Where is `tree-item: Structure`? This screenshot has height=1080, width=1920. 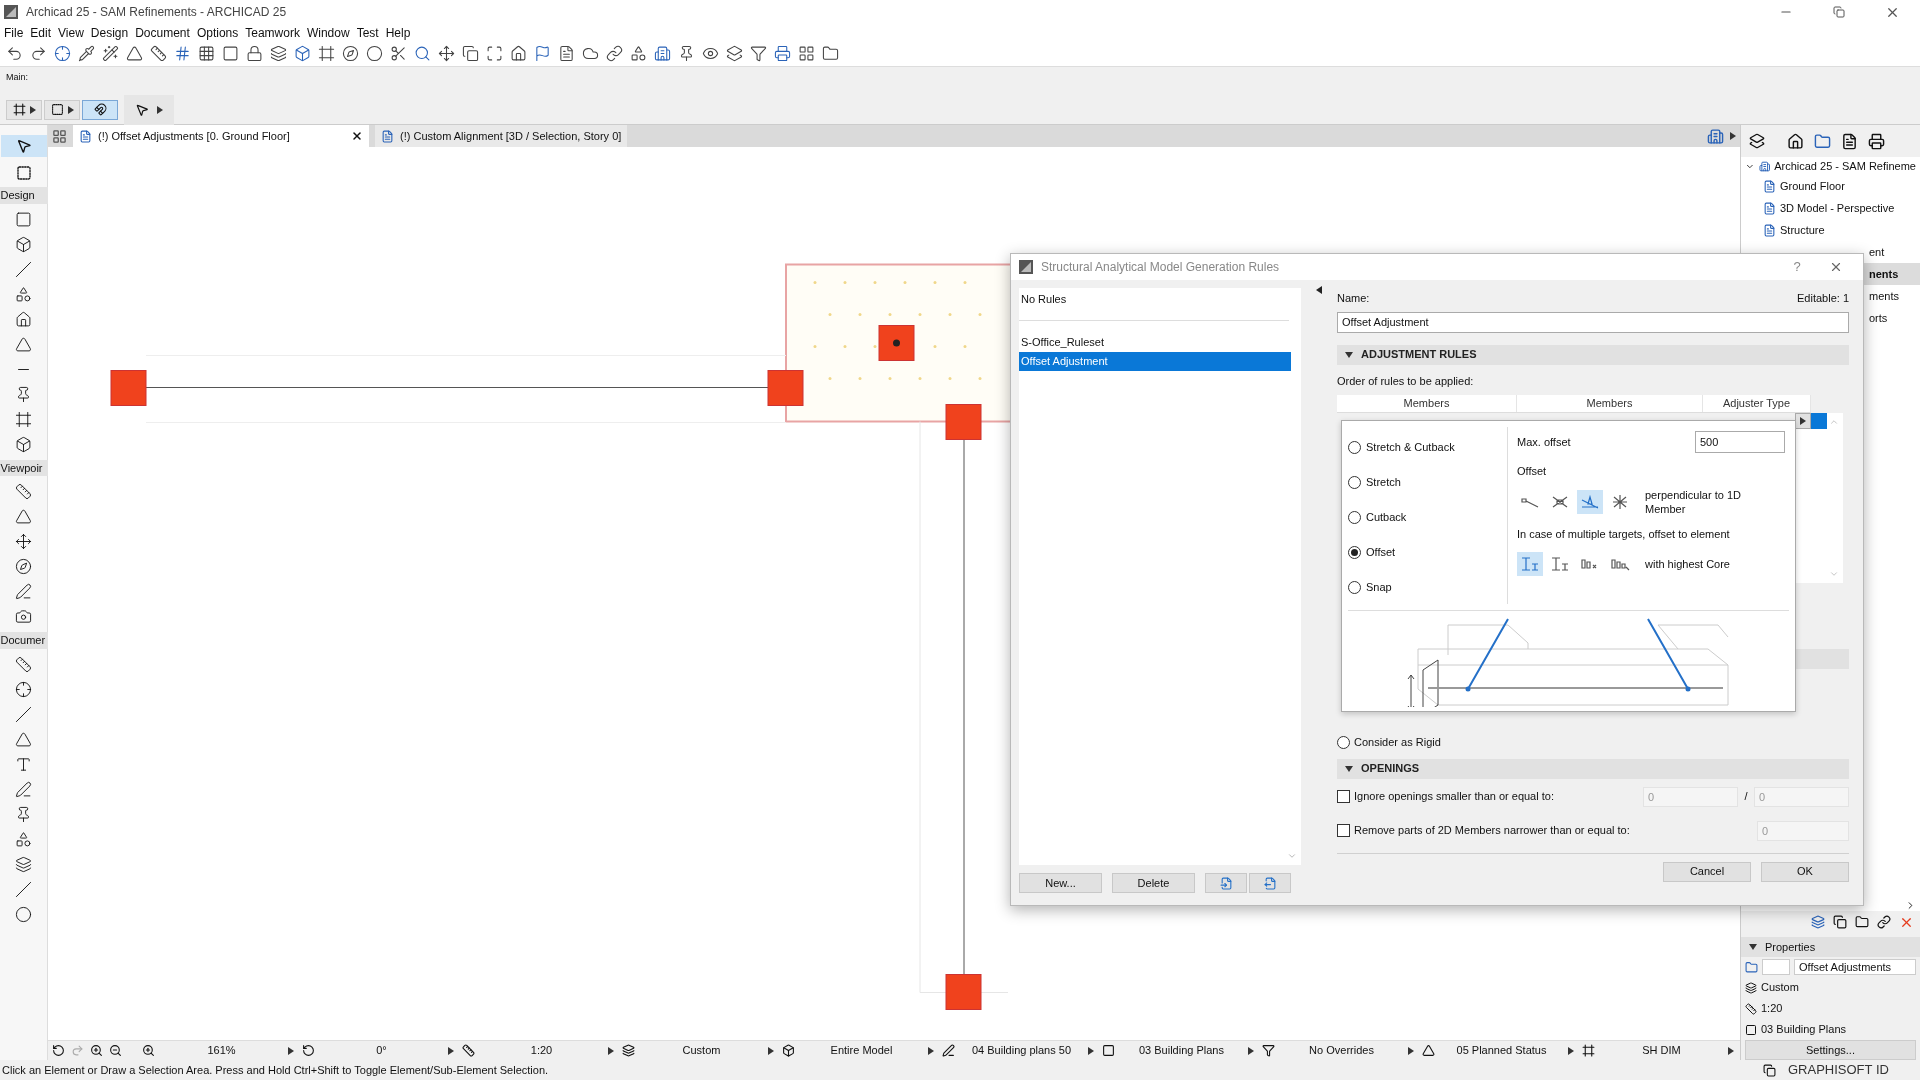
tree-item: Structure is located at coordinates (1802, 230).